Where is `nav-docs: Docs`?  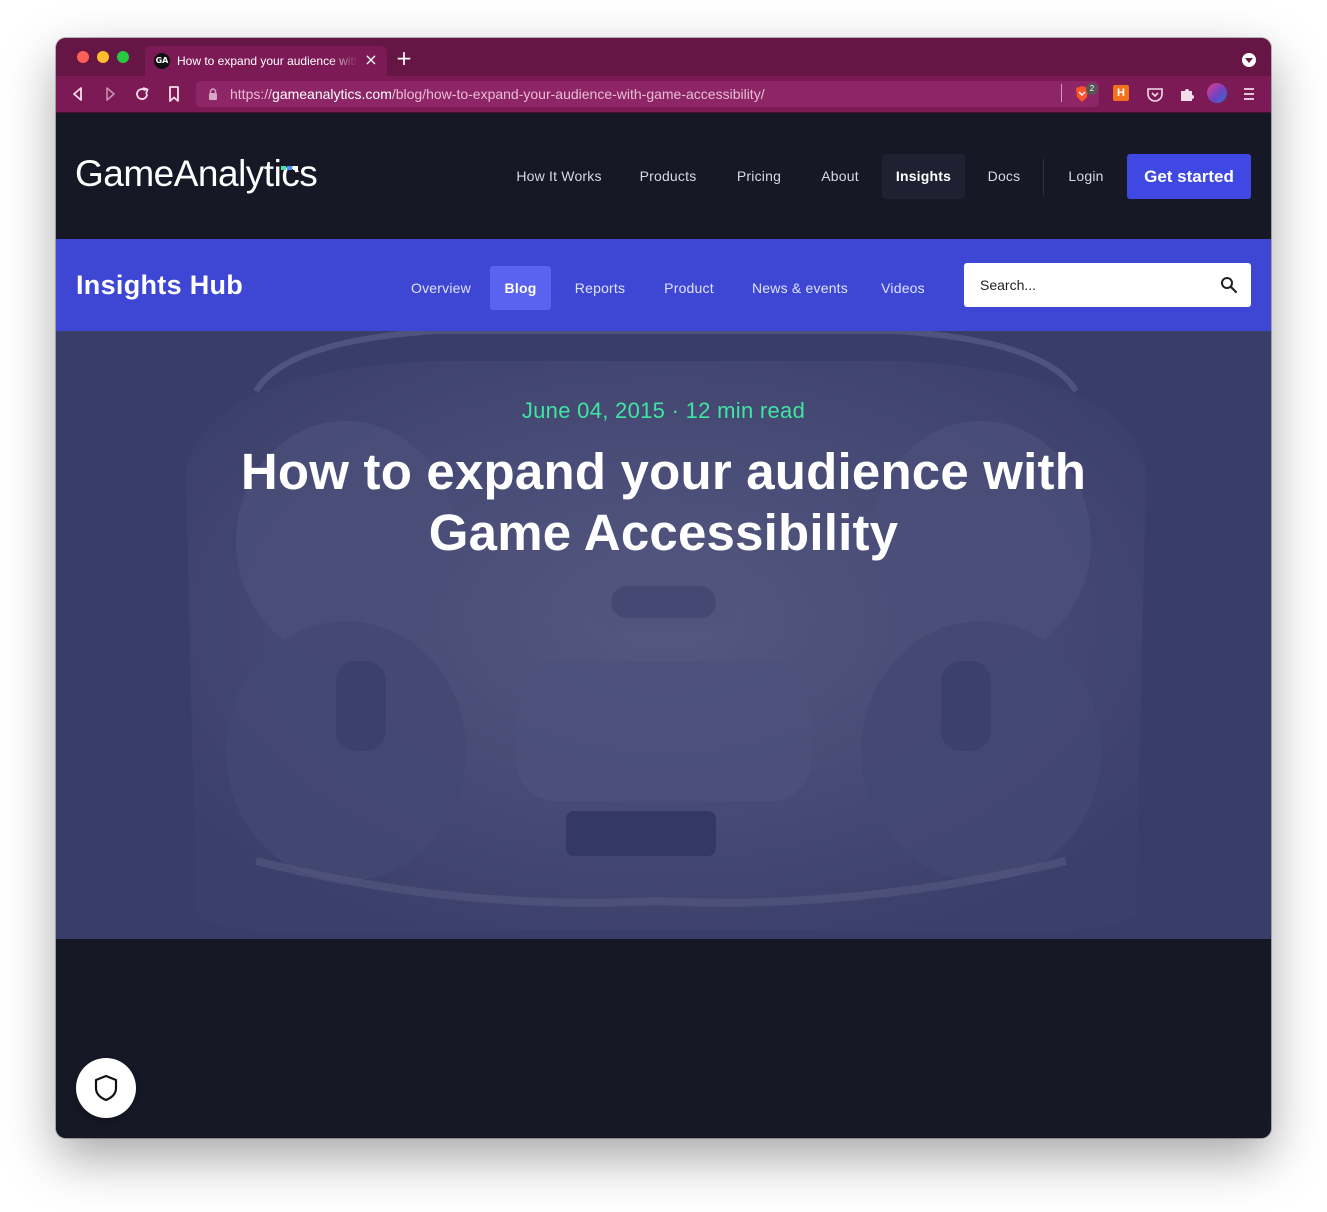 nav-docs: Docs is located at coordinates (1004, 176).